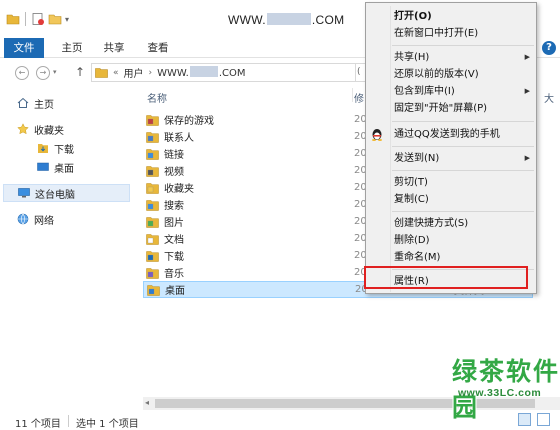  Describe the element at coordinates (153, 290) in the screenshot. I see `desktop-folder-icon` at that location.